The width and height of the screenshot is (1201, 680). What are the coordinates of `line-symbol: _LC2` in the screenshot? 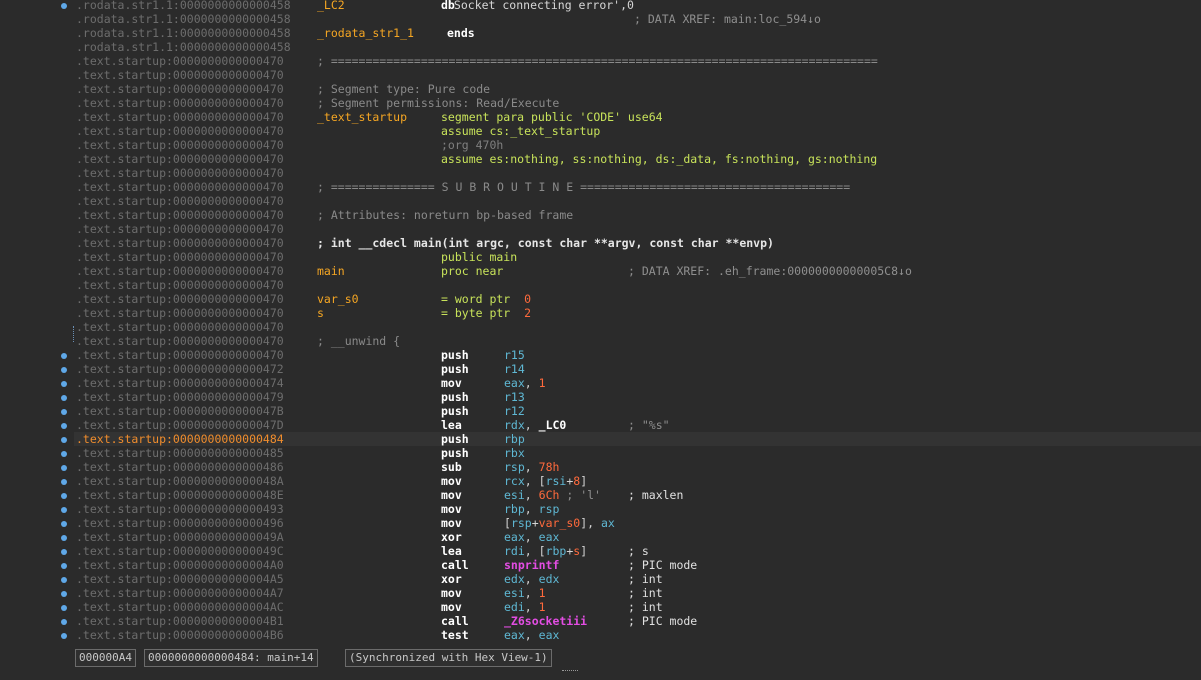 It's located at (331, 6).